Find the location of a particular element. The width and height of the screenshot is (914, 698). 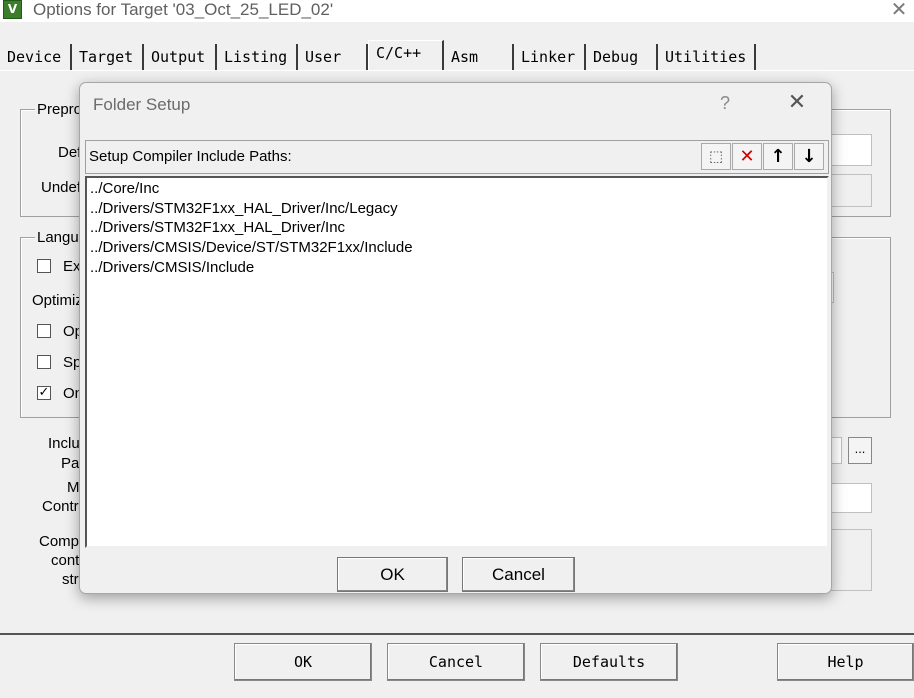

keil-app-icon: V is located at coordinates (12, 9).